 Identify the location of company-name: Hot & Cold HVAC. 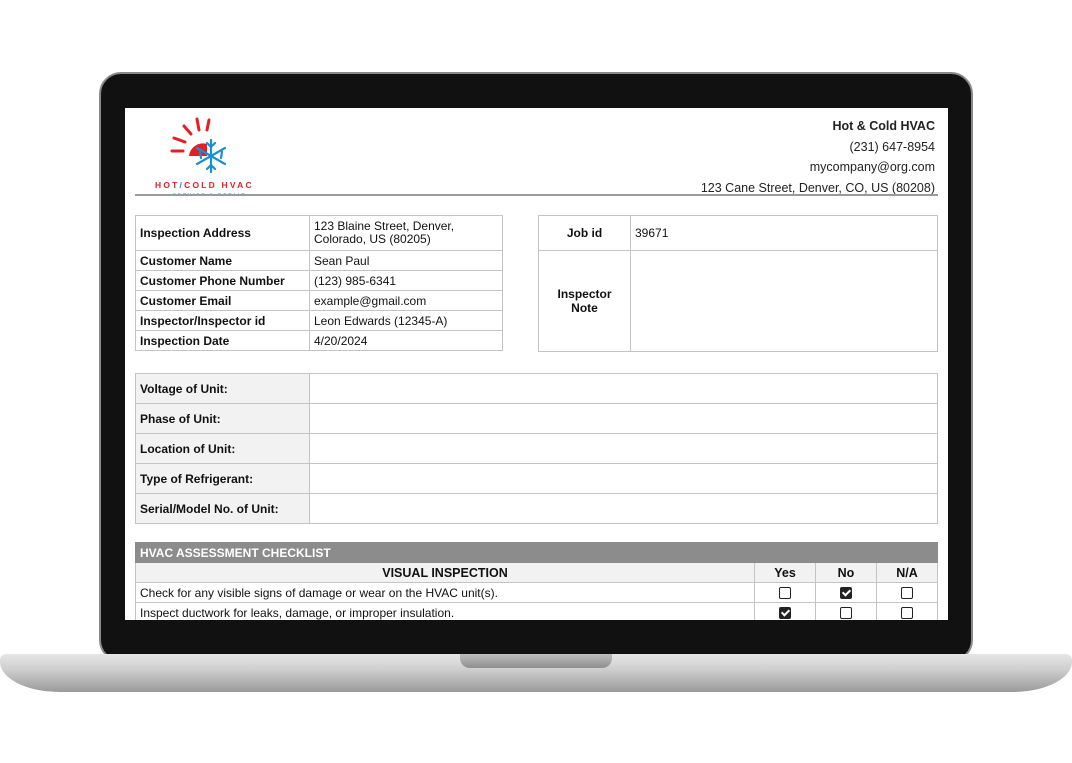
(883, 126).